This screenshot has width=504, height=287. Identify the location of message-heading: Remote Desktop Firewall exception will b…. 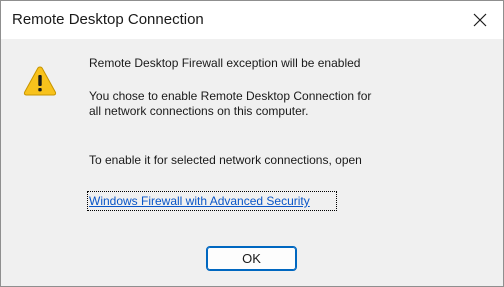
(225, 63).